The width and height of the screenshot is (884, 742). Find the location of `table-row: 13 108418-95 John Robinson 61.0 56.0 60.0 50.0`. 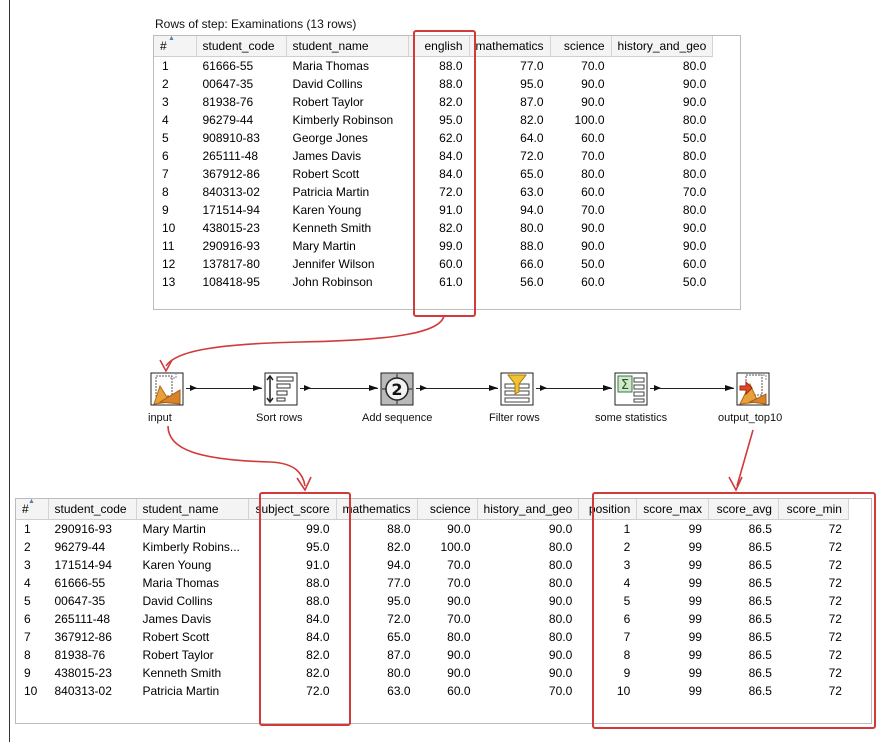

table-row: 13 108418-95 John Robinson 61.0 56.0 60.0 50.0 is located at coordinates (433, 282).